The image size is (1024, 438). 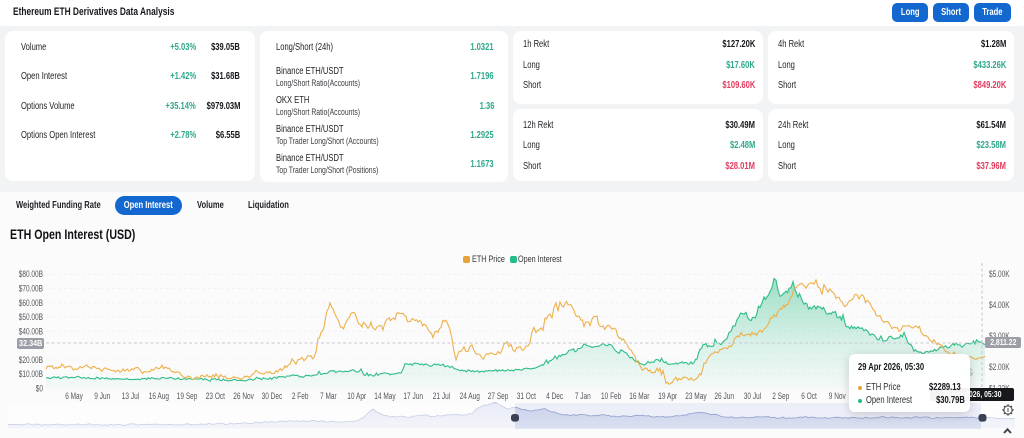 What do you see at coordinates (31, 360) in the screenshot?
I see `svg-text: $20.00B` at bounding box center [31, 360].